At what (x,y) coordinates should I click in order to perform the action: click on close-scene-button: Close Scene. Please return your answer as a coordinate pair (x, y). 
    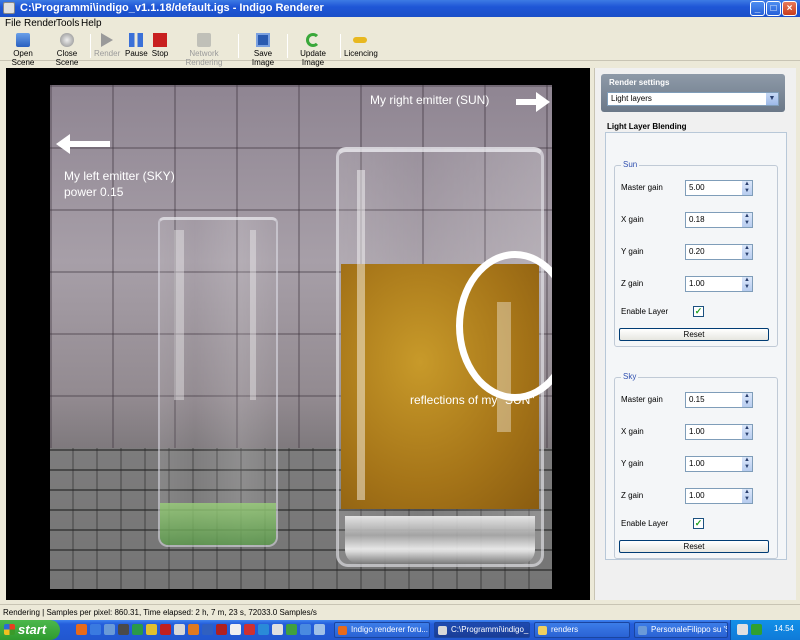
    Looking at the image, I should click on (67, 50).